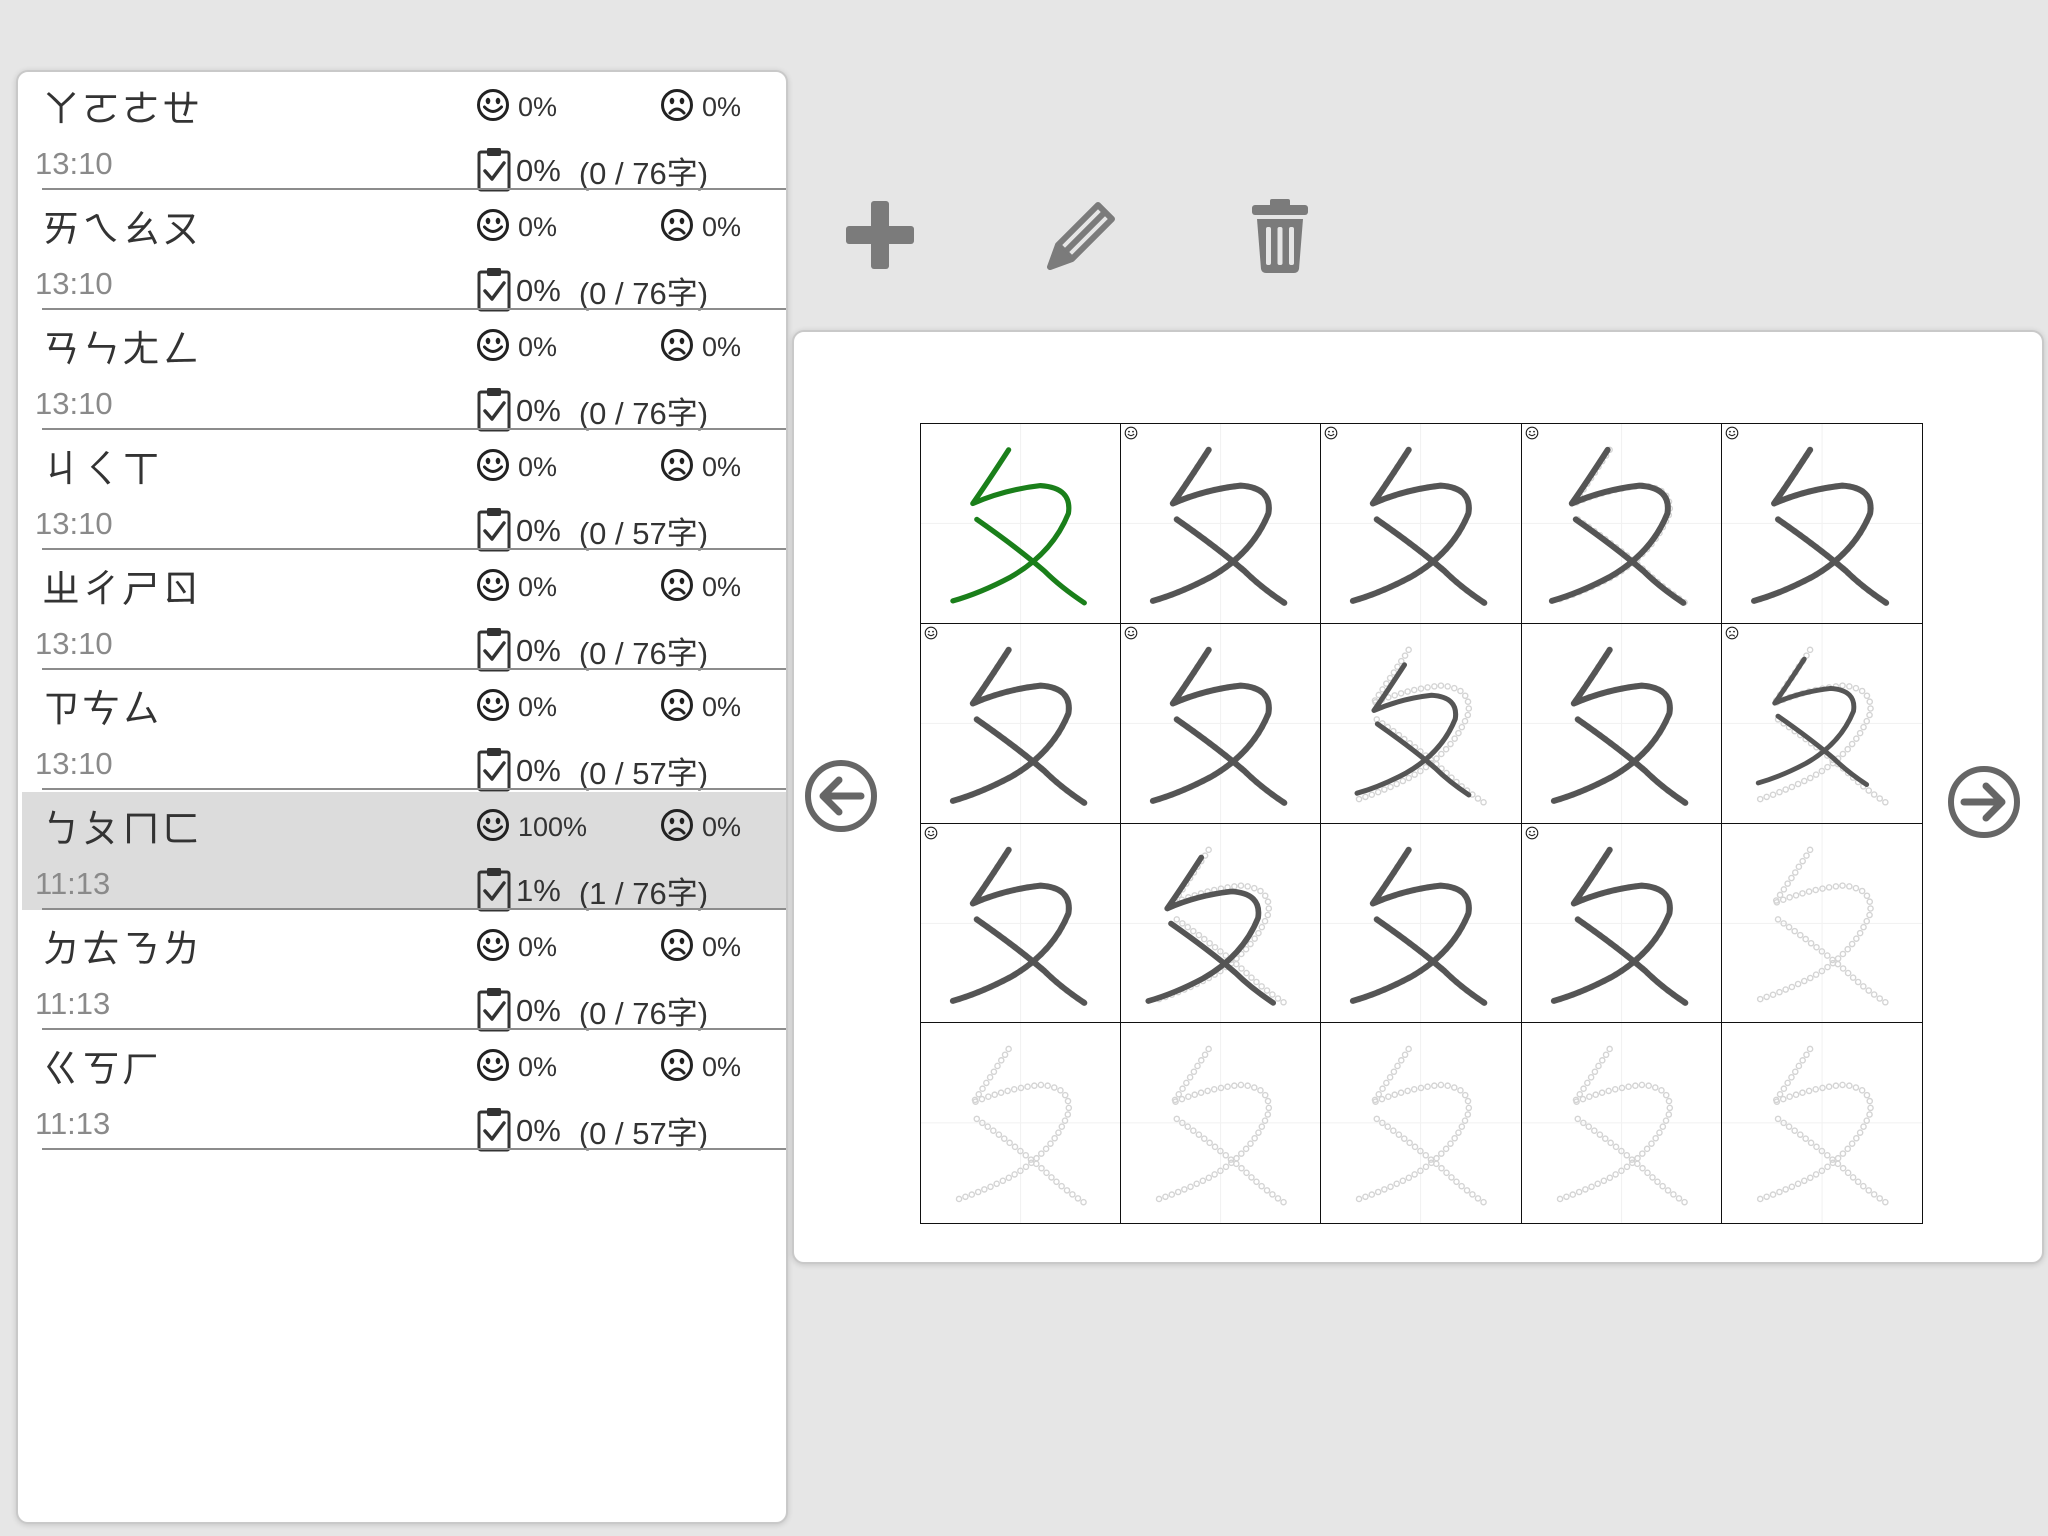 The height and width of the screenshot is (1536, 2048). Describe the element at coordinates (404, 252) in the screenshot. I see `lesson-row: ㄞㄟㄠㄡ 13:10 0% 0% 0% (0 / 76字)` at that location.